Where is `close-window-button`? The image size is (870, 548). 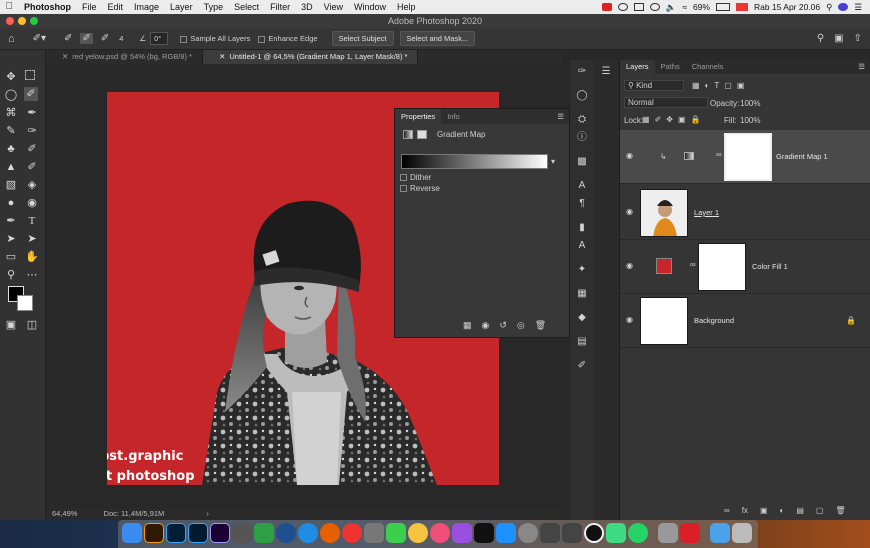 close-window-button is located at coordinates (10, 21).